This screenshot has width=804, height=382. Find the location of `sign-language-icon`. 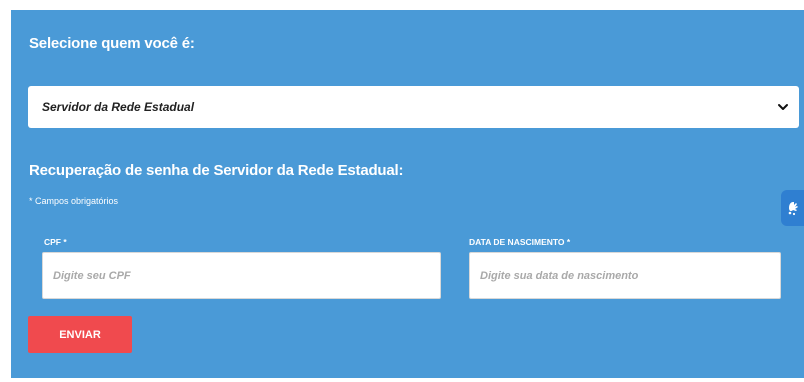

sign-language-icon is located at coordinates (793, 209).